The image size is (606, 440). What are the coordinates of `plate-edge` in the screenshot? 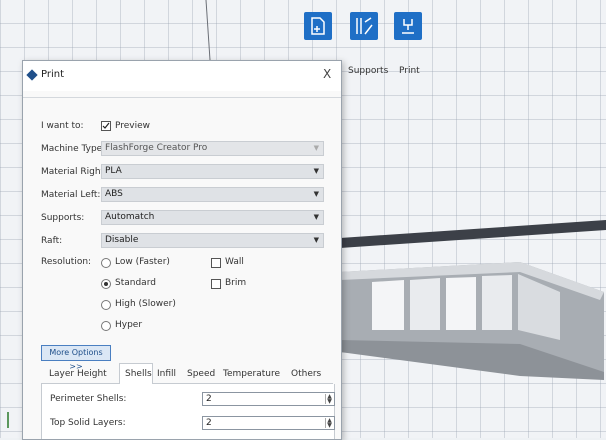 It's located at (473, 234).